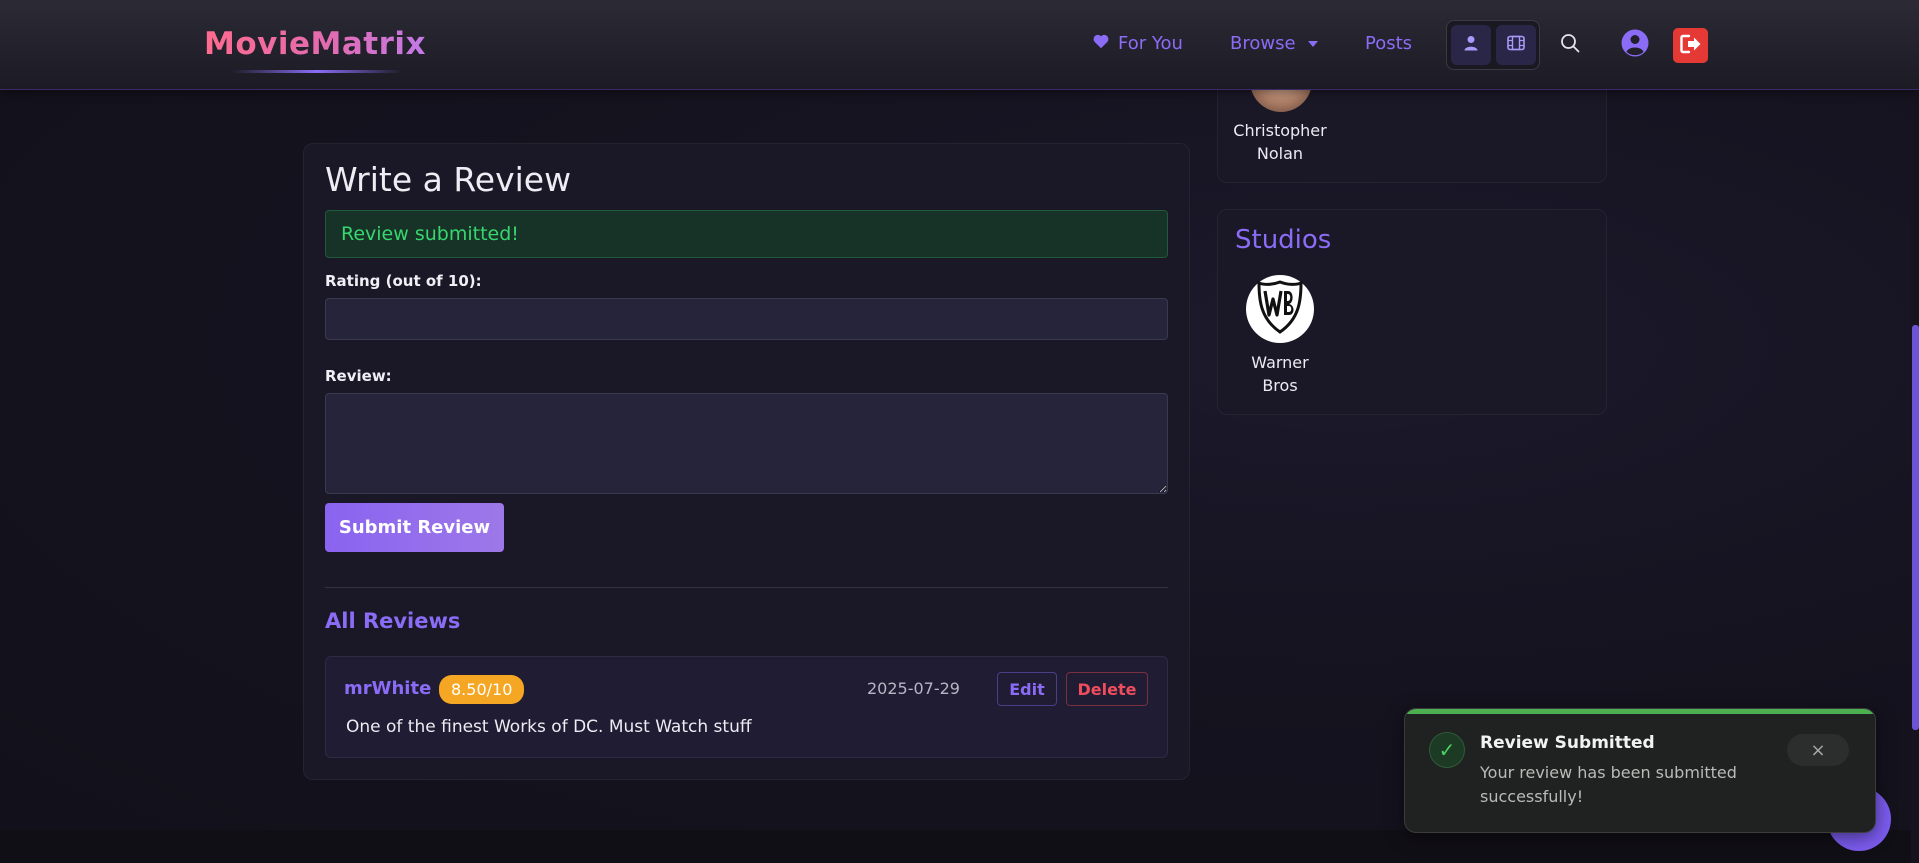 The image size is (1919, 863). I want to click on director-name-line2: Nolan, so click(1280, 153).